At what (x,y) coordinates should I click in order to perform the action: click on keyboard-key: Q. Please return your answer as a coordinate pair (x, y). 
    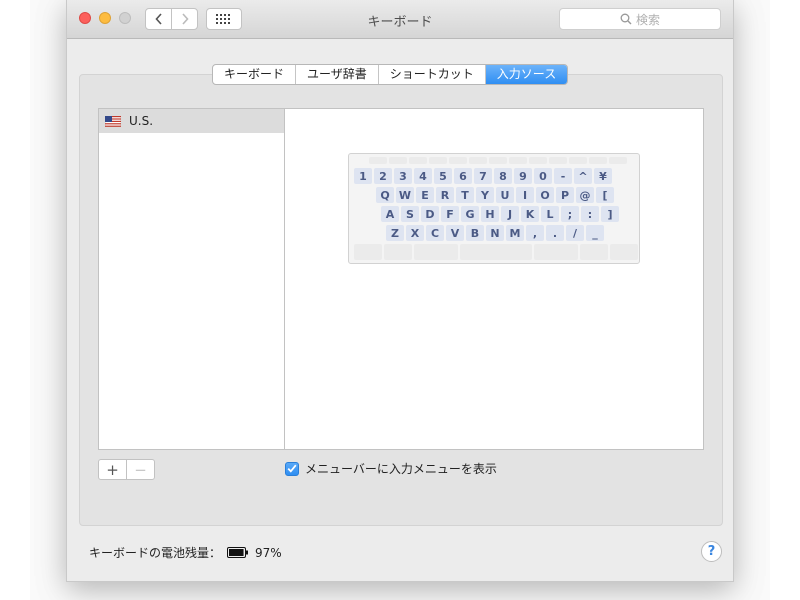
    Looking at the image, I should click on (385, 195).